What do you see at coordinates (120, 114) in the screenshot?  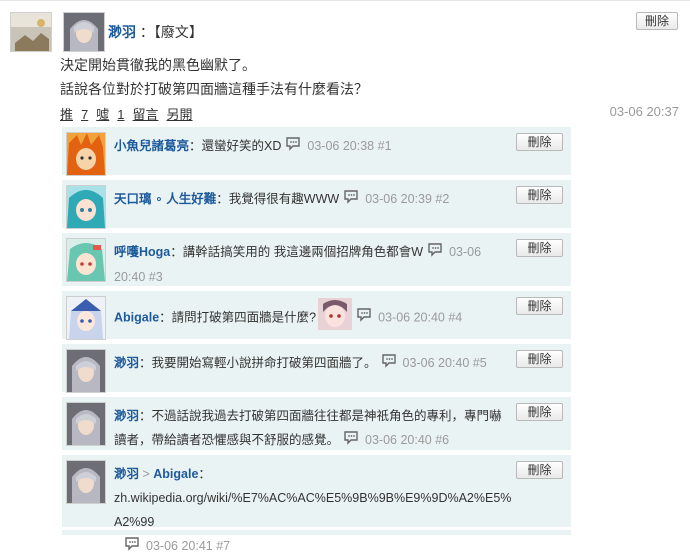 I see `boo-count: 1` at bounding box center [120, 114].